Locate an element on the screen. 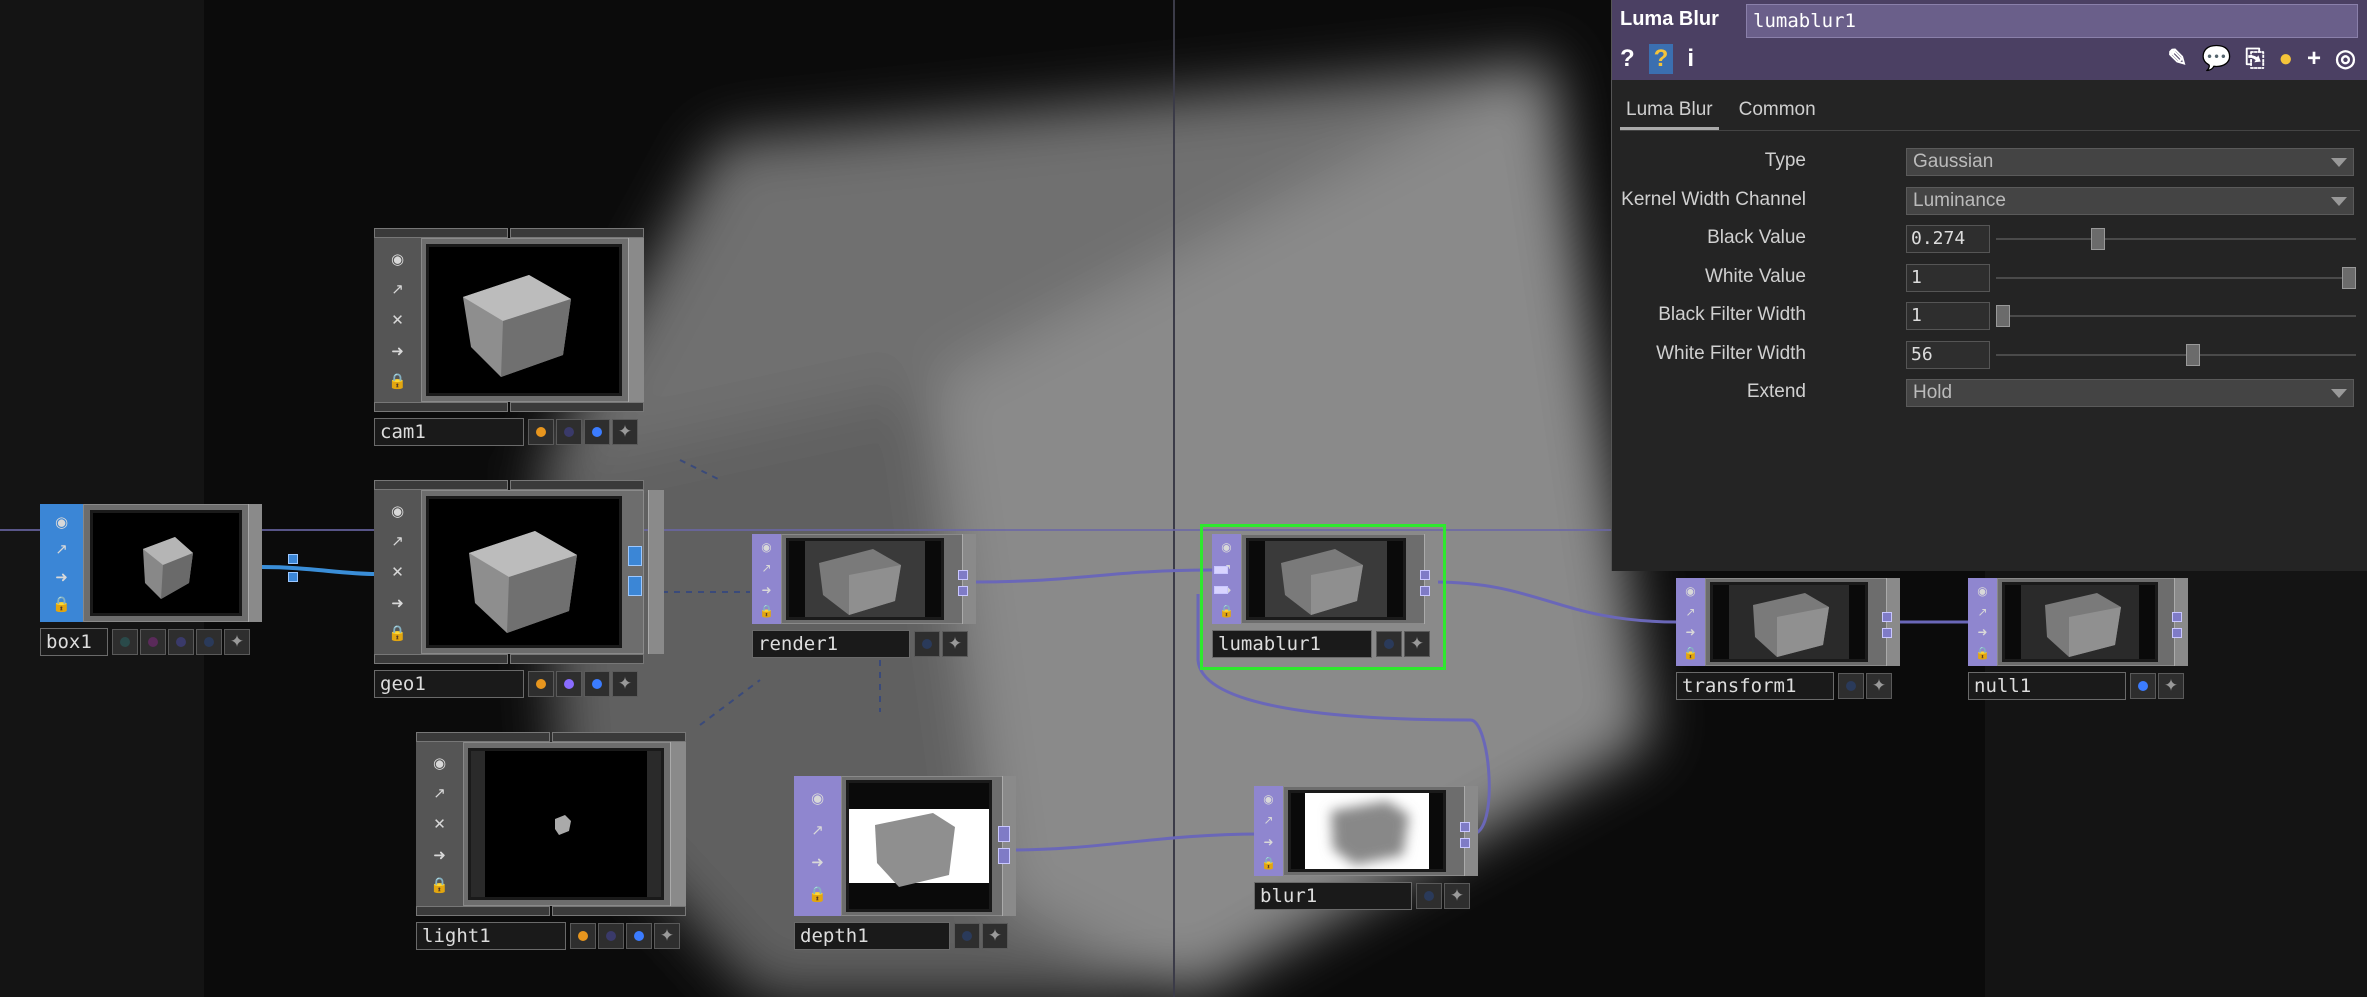 The image size is (2367, 997). white-filter-width-slider-track is located at coordinates (2176, 354).